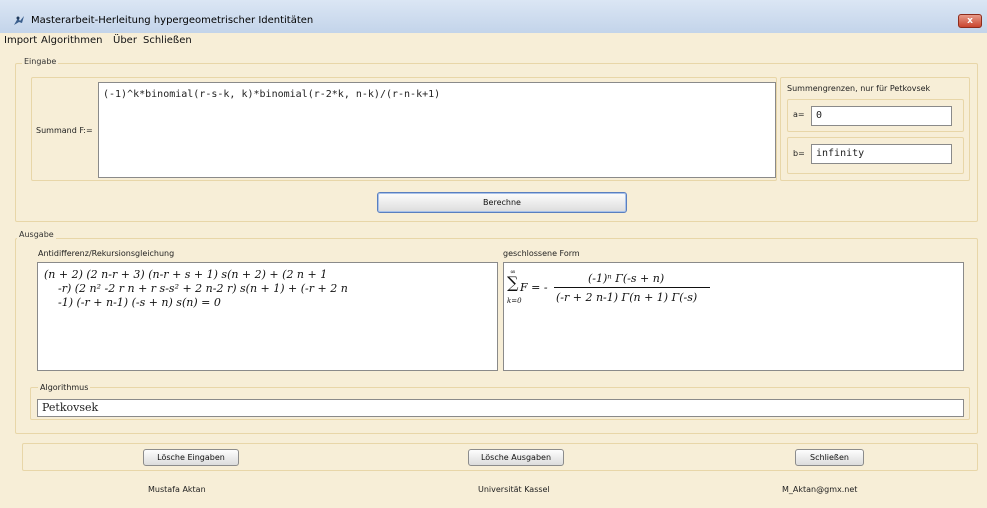 The image size is (987, 508). What do you see at coordinates (514, 301) in the screenshot?
I see `sum-lower-limit: k=0` at bounding box center [514, 301].